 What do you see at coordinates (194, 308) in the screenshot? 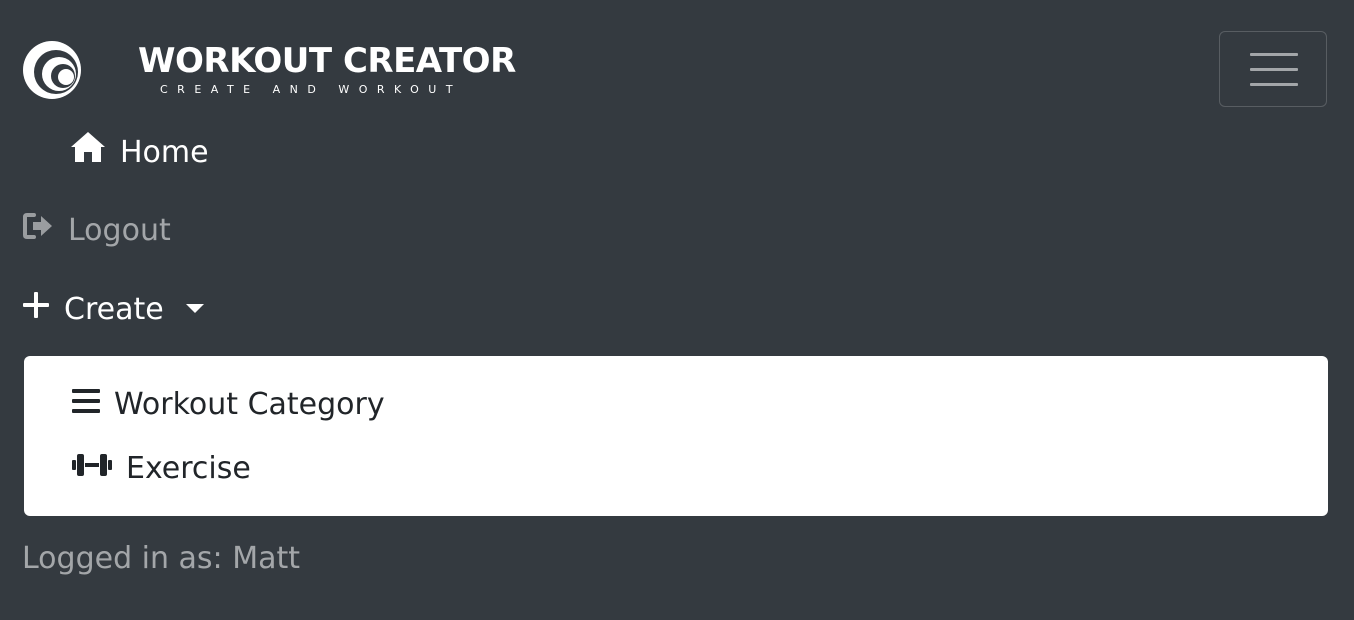
I see `caret-down-icon` at bounding box center [194, 308].